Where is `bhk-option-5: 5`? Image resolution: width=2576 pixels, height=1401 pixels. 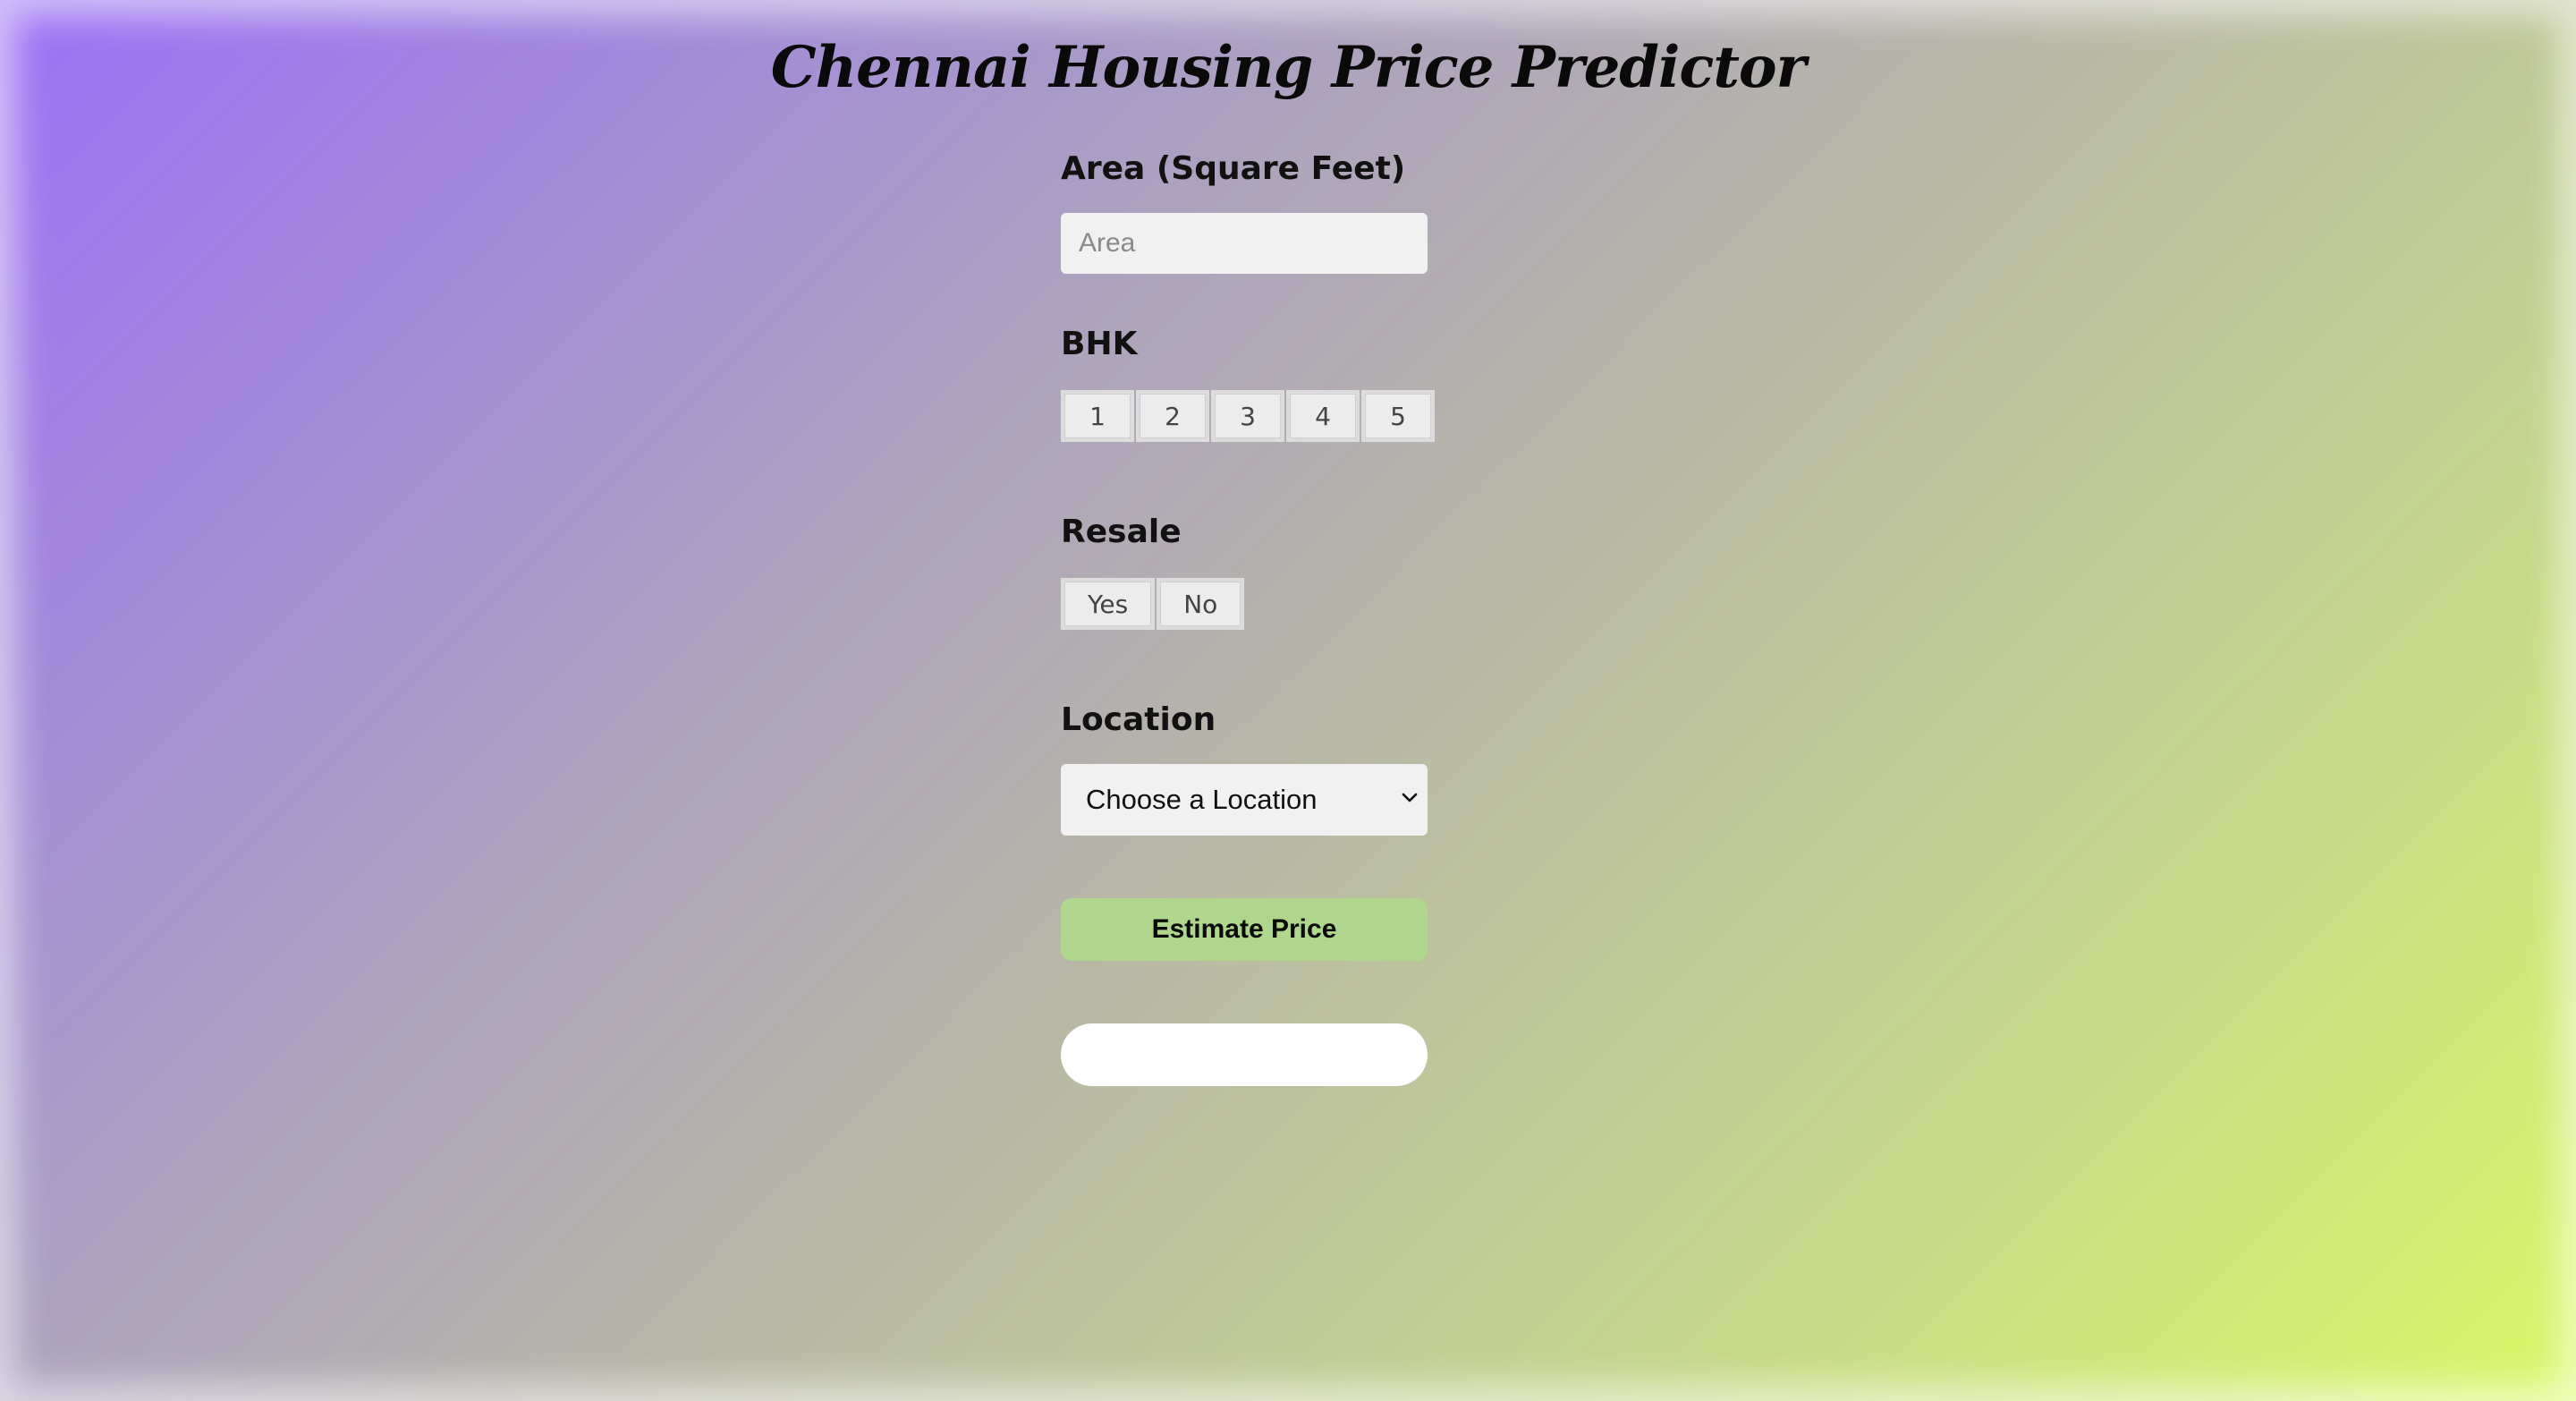
bhk-option-5: 5 is located at coordinates (1398, 416).